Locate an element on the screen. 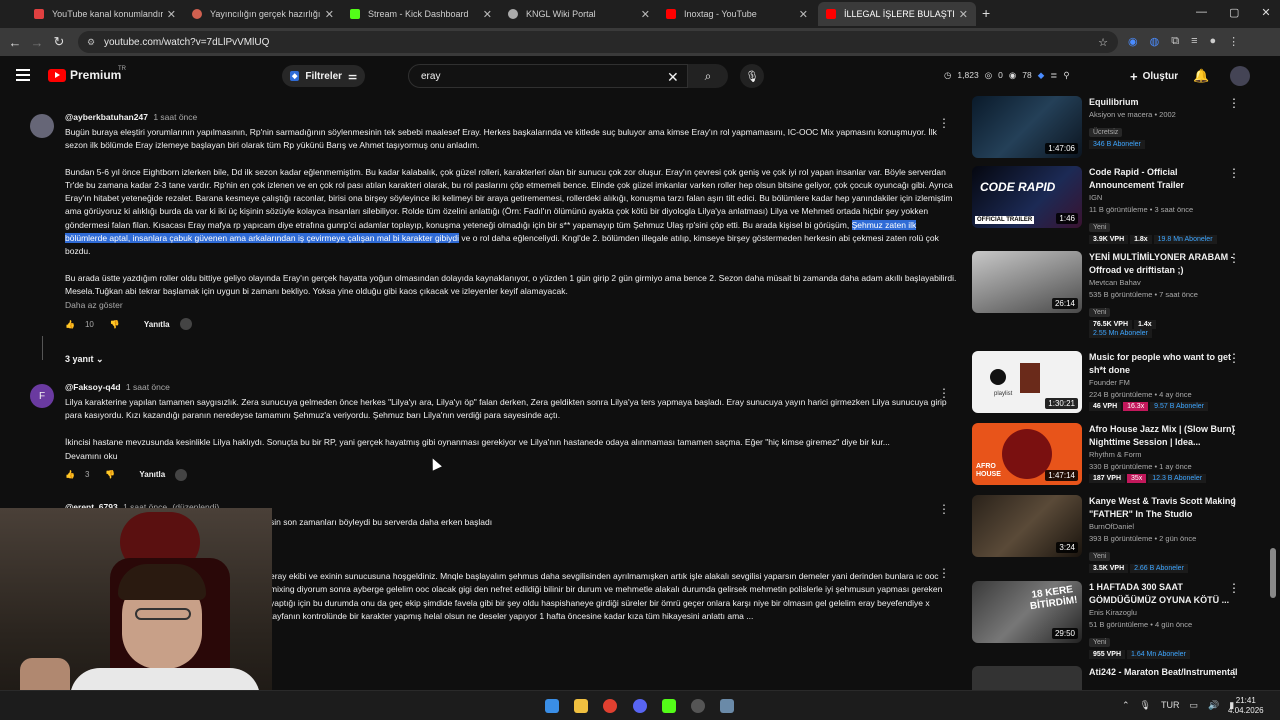 This screenshot has width=1280, height=720. obs-icon is located at coordinates (698, 706).